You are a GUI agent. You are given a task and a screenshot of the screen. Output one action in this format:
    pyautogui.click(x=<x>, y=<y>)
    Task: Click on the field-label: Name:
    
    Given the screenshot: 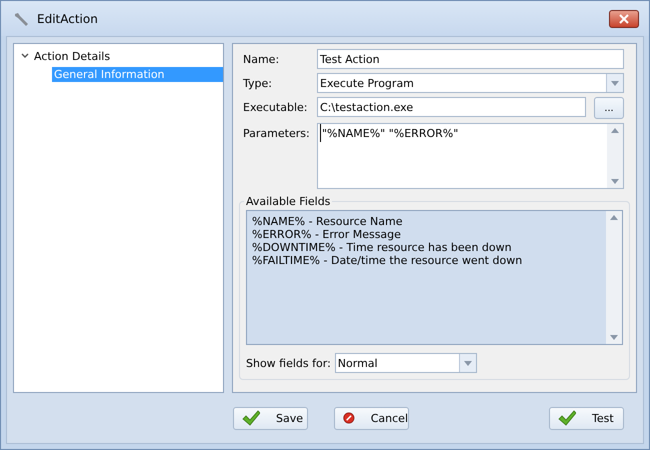 What is the action you would take?
    pyautogui.click(x=261, y=59)
    